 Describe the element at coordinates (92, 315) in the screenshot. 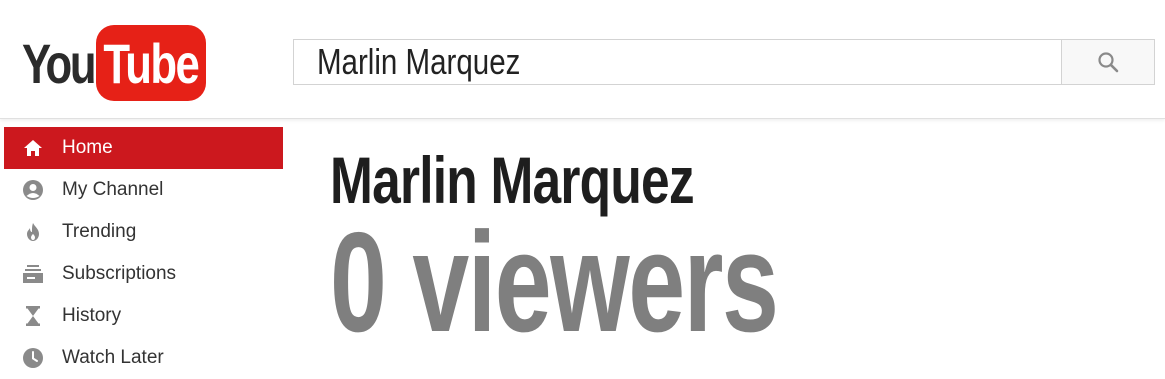

I see `sidebar-item-label: History` at that location.